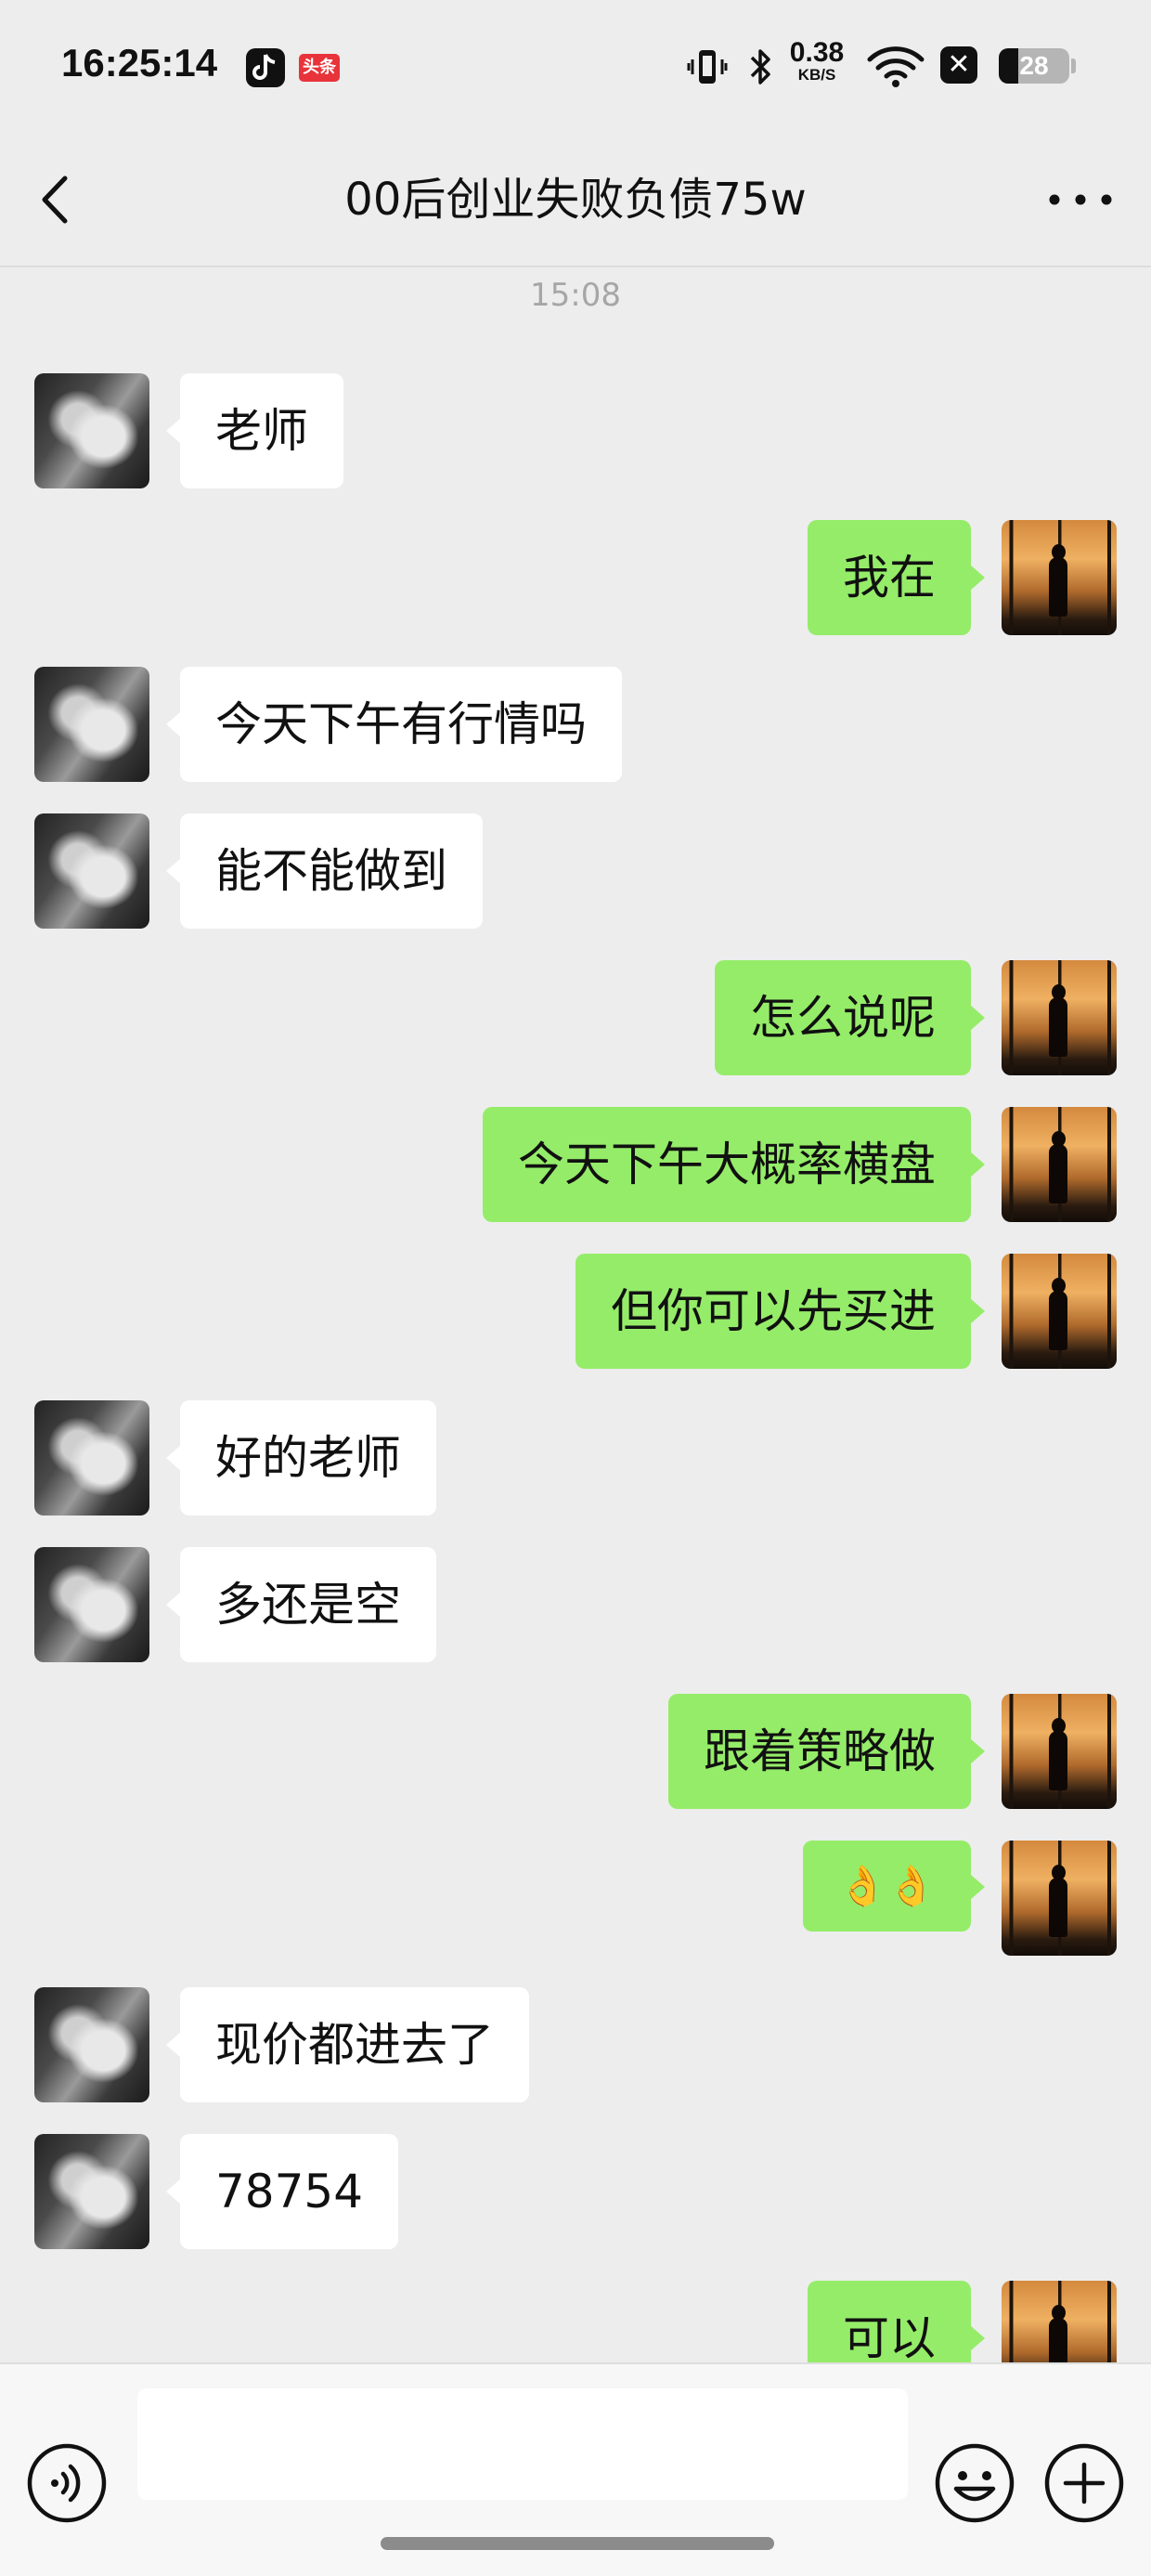  I want to click on status-bar: 16:25:14 头条 0.38 KB/S ✕ 28, so click(575, 69).